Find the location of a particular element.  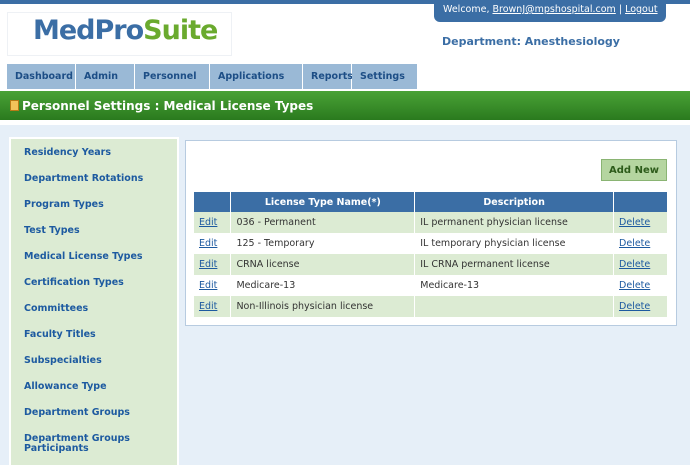

sidebar-item-test-types: Test Types is located at coordinates (99, 231).